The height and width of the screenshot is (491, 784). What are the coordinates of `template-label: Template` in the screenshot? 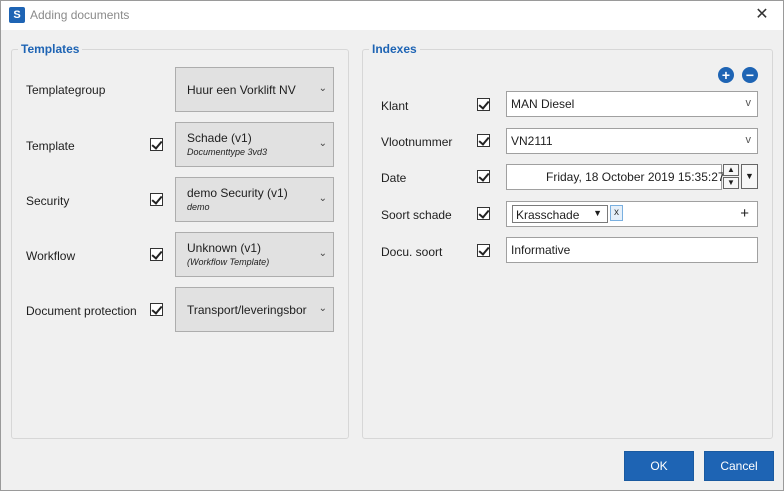 It's located at (50, 146).